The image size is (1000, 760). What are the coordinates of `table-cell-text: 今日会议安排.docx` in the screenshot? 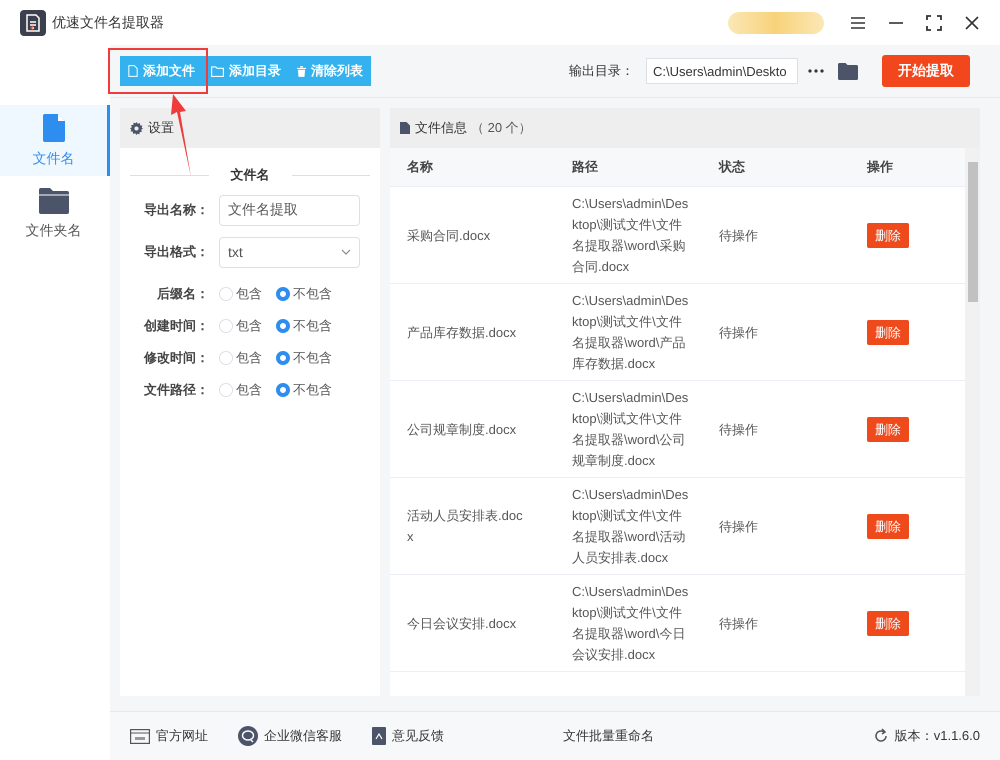 It's located at (462, 623).